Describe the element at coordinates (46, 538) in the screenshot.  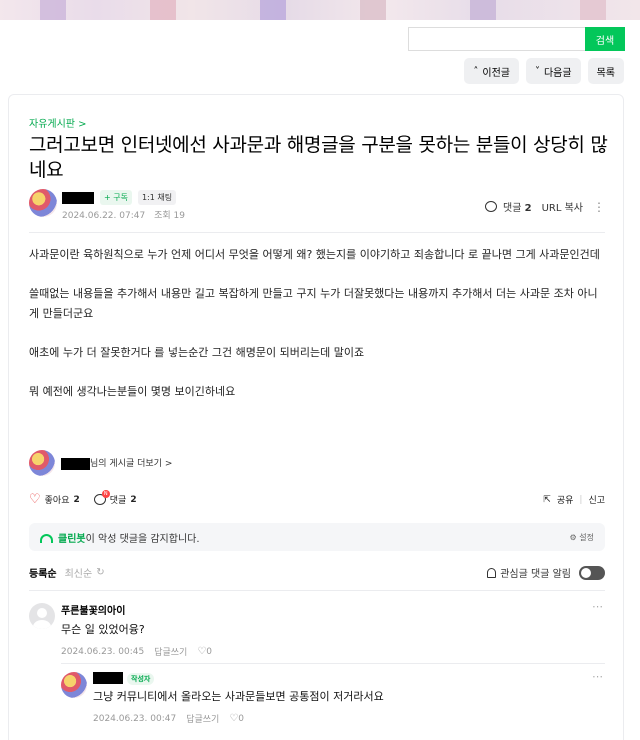
I see `cleanbot-icon` at that location.